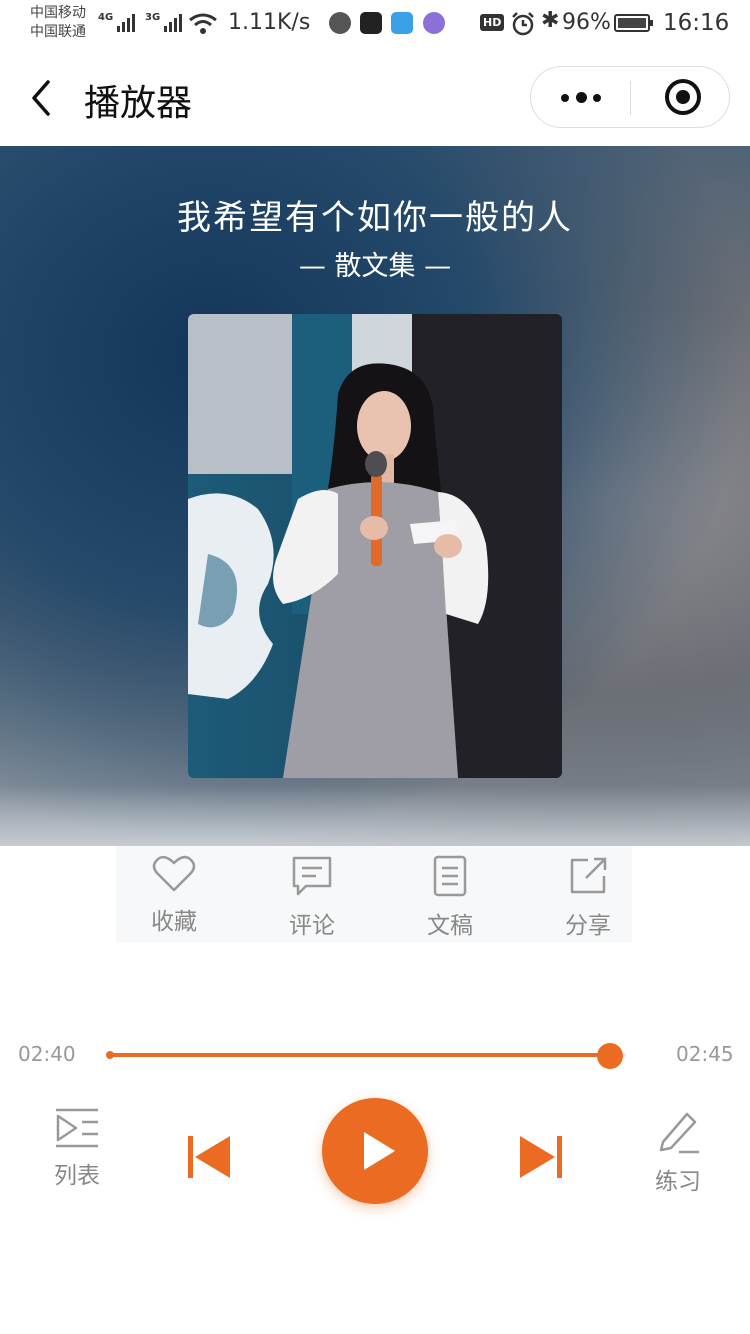  What do you see at coordinates (588, 875) in the screenshot?
I see `share-icon` at bounding box center [588, 875].